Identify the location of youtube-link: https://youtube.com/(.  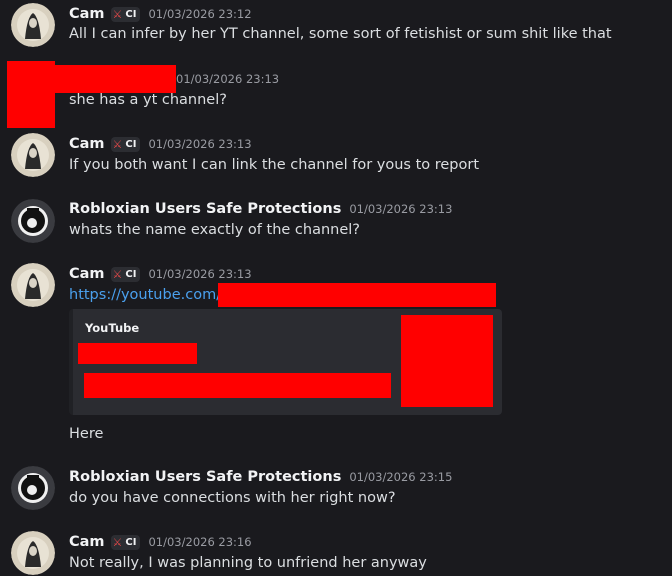
(148, 295).